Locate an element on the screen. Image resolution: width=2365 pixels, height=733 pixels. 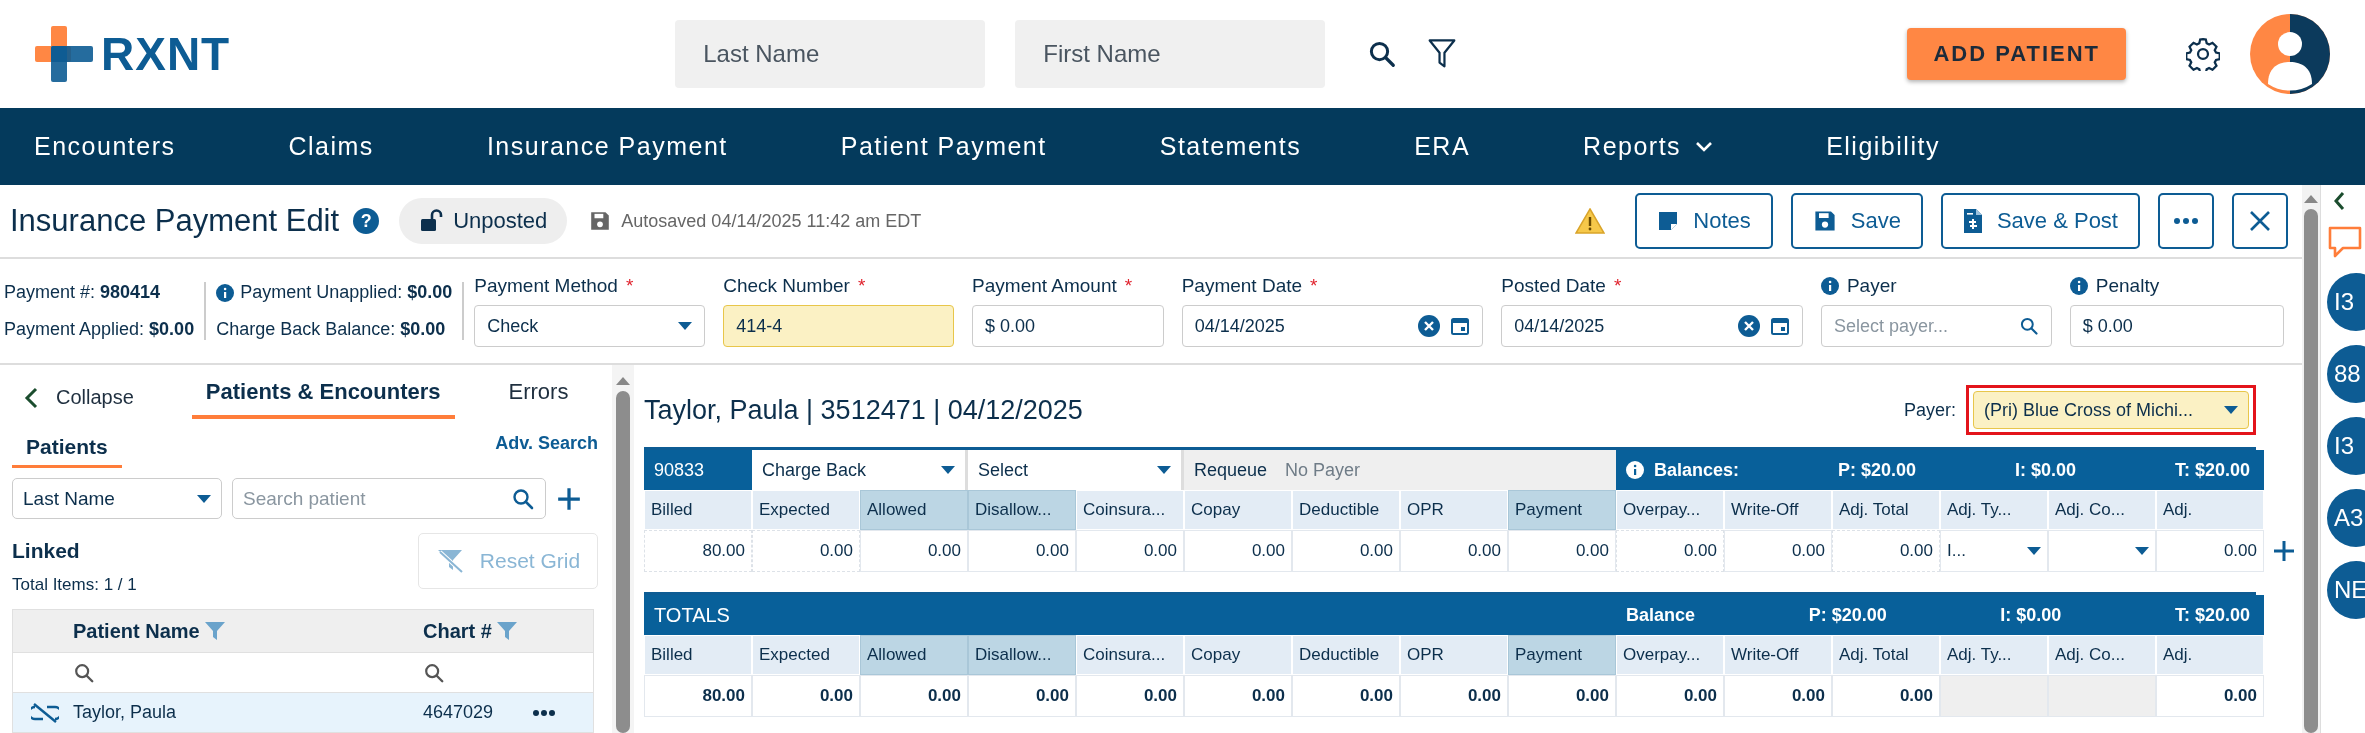
nav-tab: Patient Payment is located at coordinates (945, 146).